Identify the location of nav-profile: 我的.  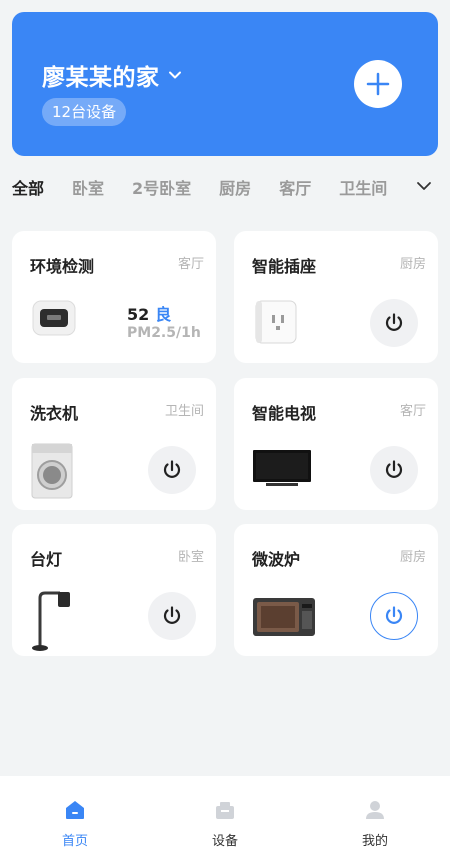
(375, 818).